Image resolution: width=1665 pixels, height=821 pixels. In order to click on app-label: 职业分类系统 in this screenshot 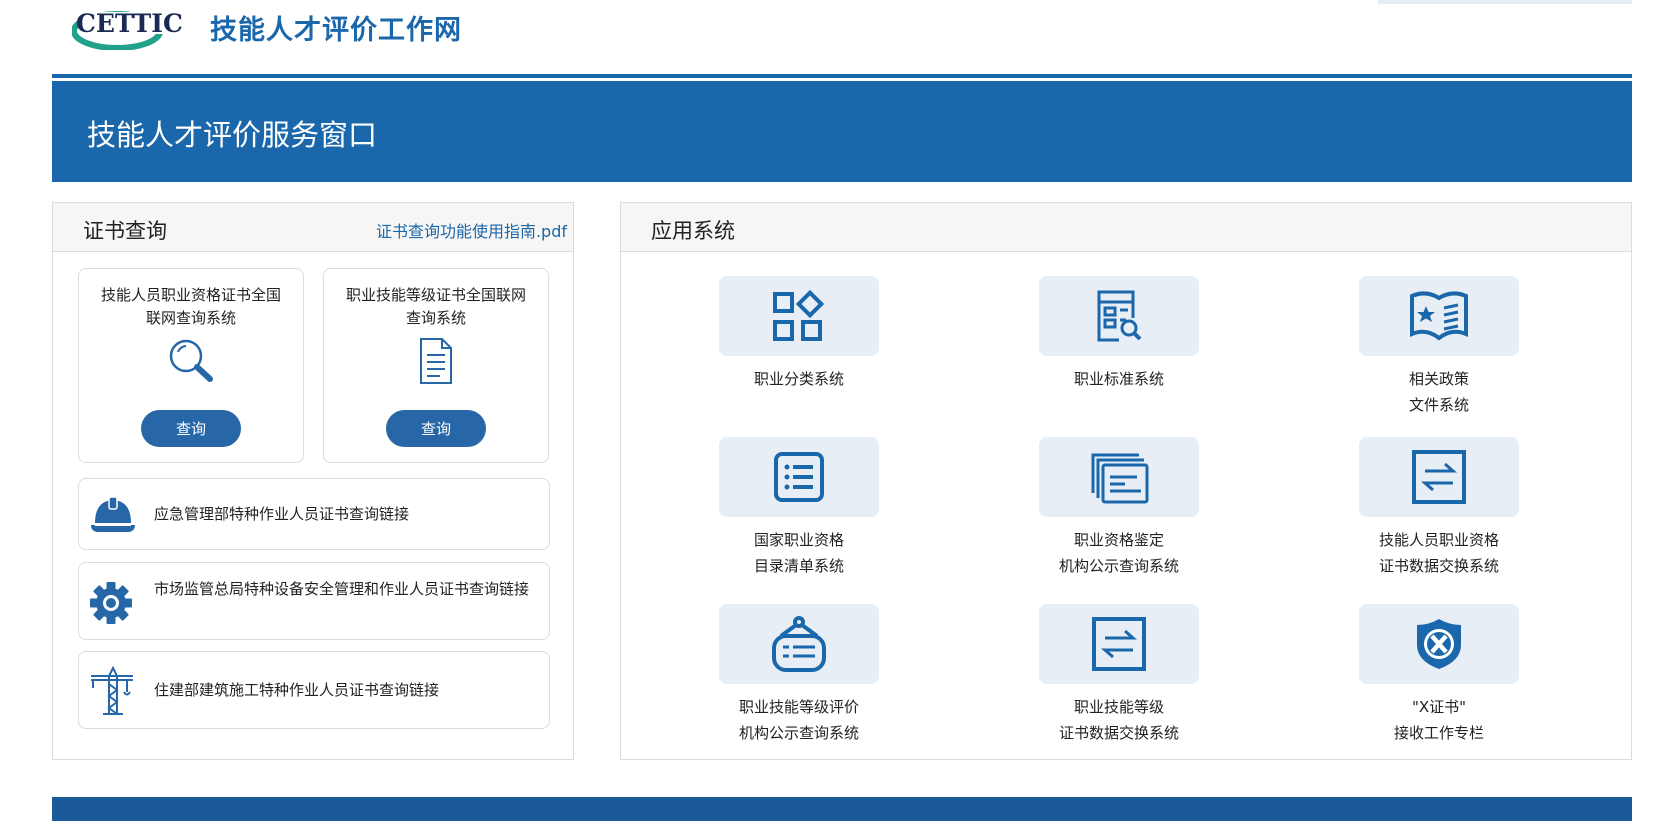, I will do `click(799, 379)`.